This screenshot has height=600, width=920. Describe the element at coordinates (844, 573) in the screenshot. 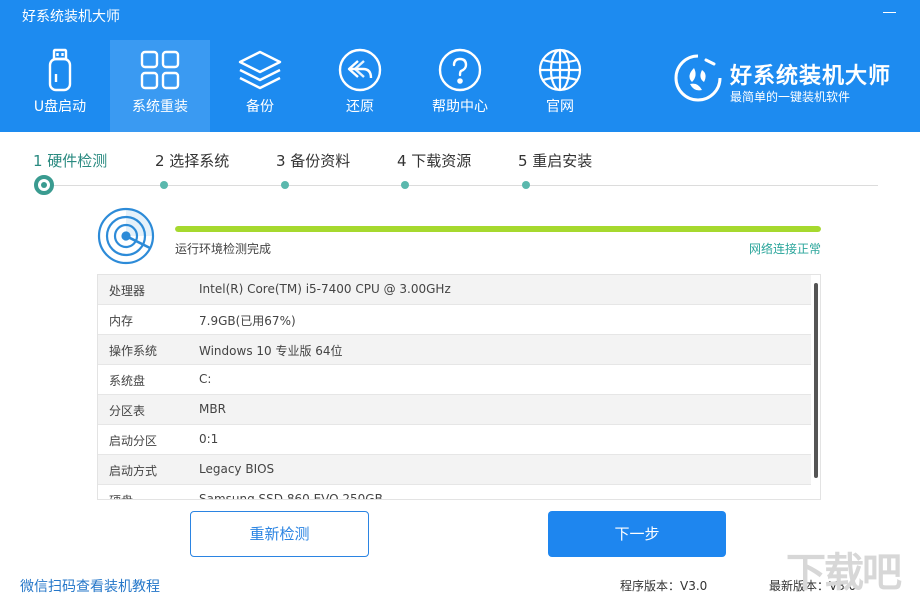

I see `site-watermark: 下载吧` at that location.